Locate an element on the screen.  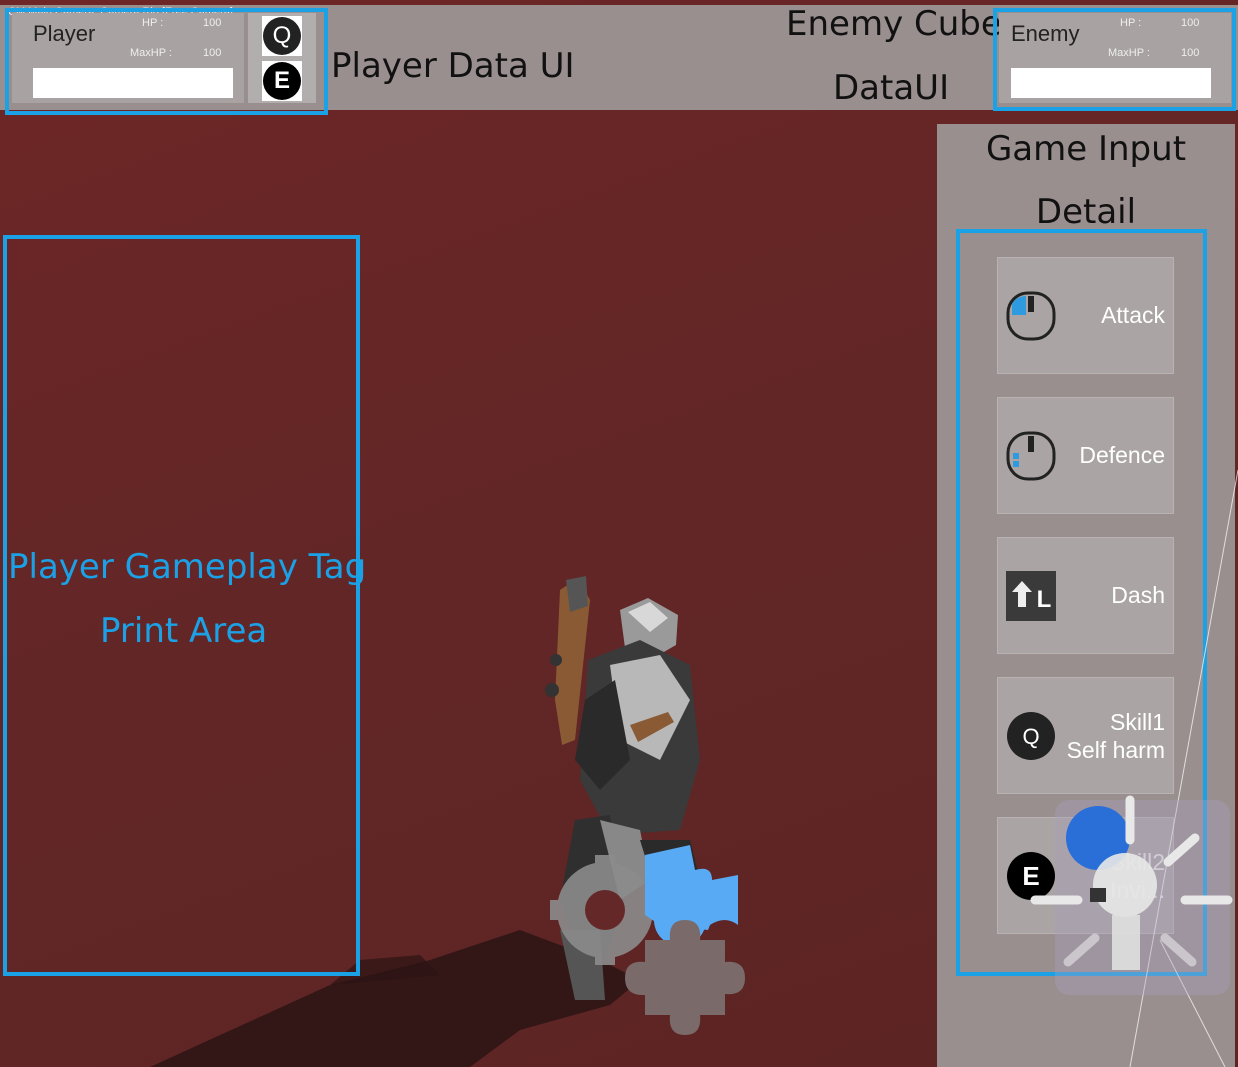
gameplay-tag-annotation-line2: Print Area is located at coordinates (184, 631).